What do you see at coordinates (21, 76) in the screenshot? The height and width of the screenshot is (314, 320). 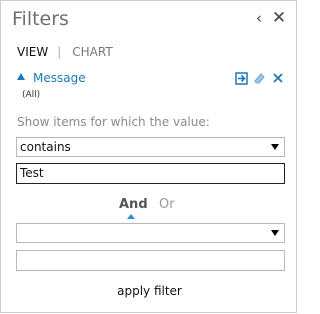 I see `expand-arrow-icon` at bounding box center [21, 76].